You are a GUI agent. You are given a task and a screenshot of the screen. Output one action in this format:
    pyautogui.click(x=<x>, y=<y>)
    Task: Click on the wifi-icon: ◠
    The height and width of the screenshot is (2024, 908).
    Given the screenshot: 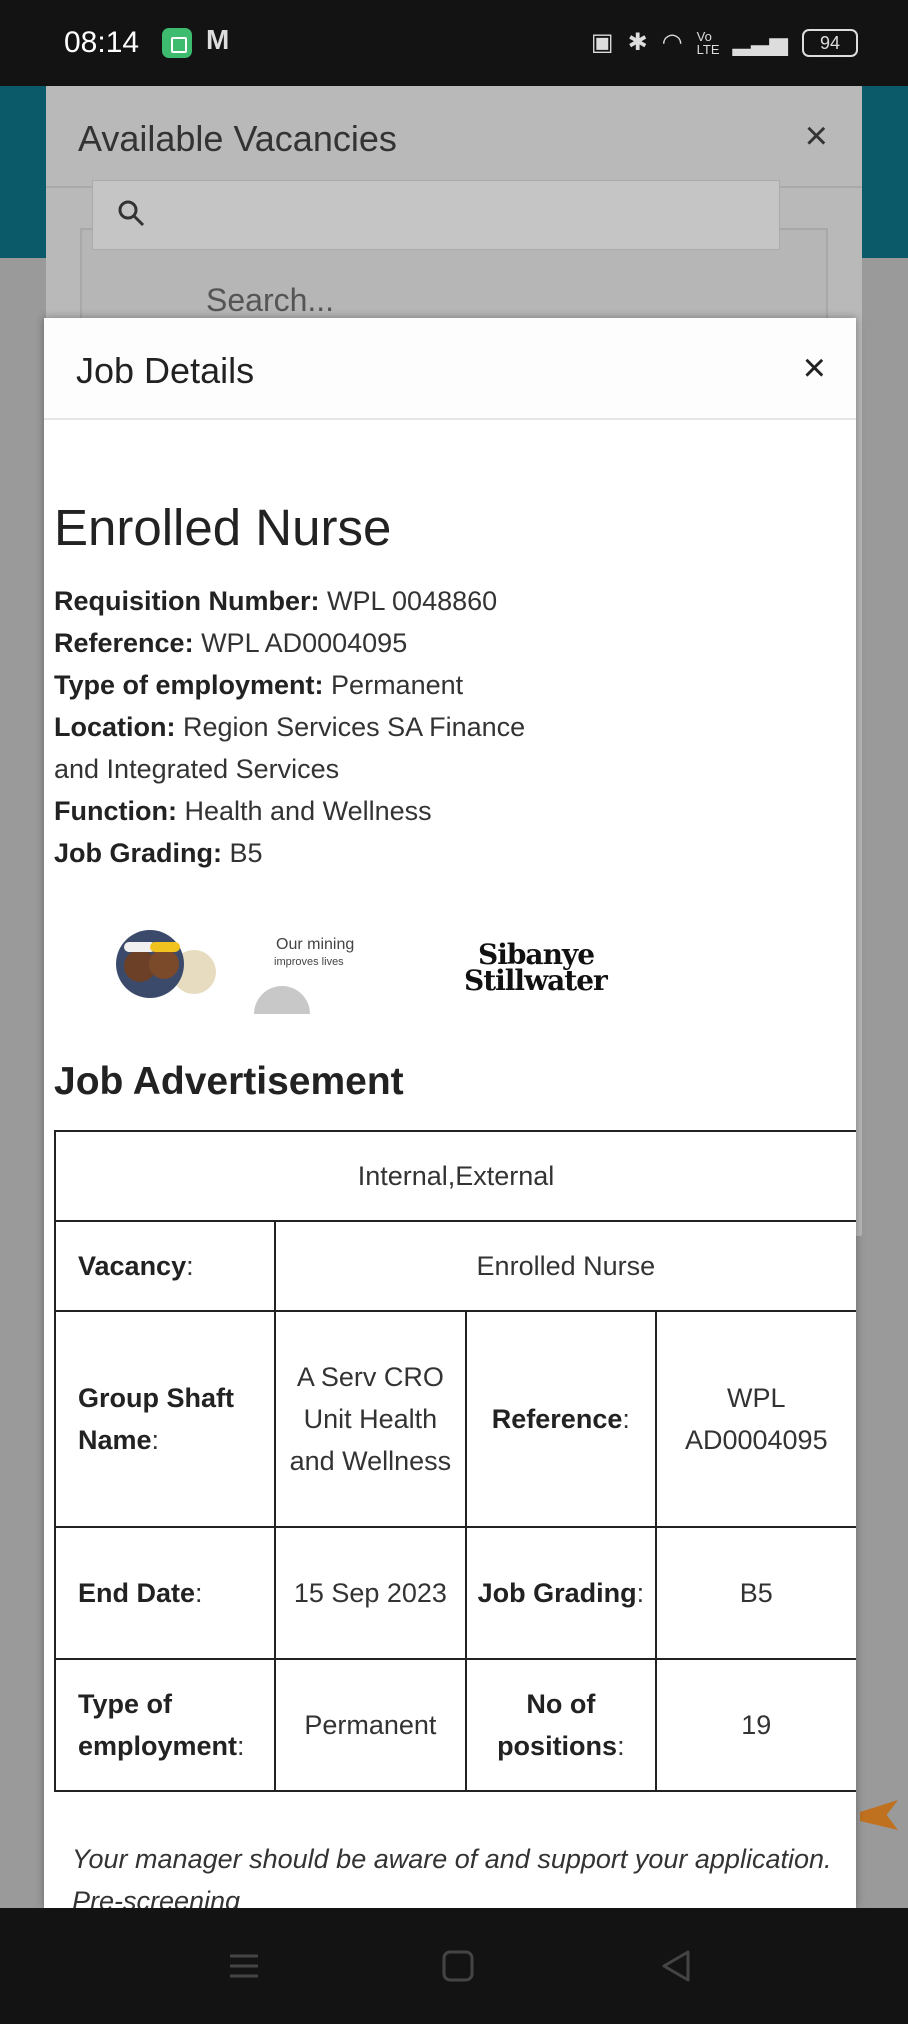 What is the action you would take?
    pyautogui.click(x=672, y=42)
    